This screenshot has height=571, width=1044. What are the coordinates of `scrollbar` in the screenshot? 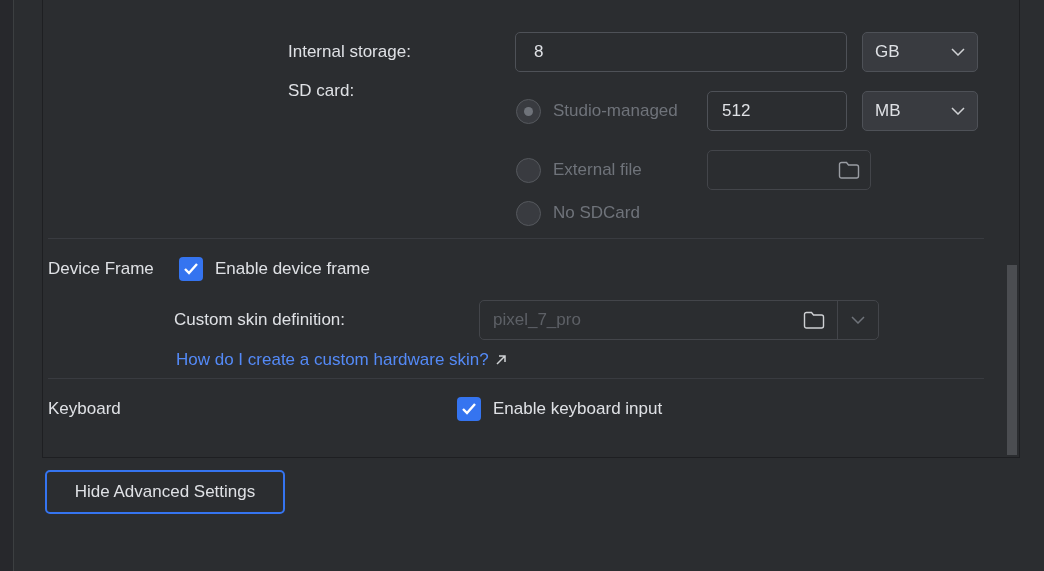 It's located at (1012, 360).